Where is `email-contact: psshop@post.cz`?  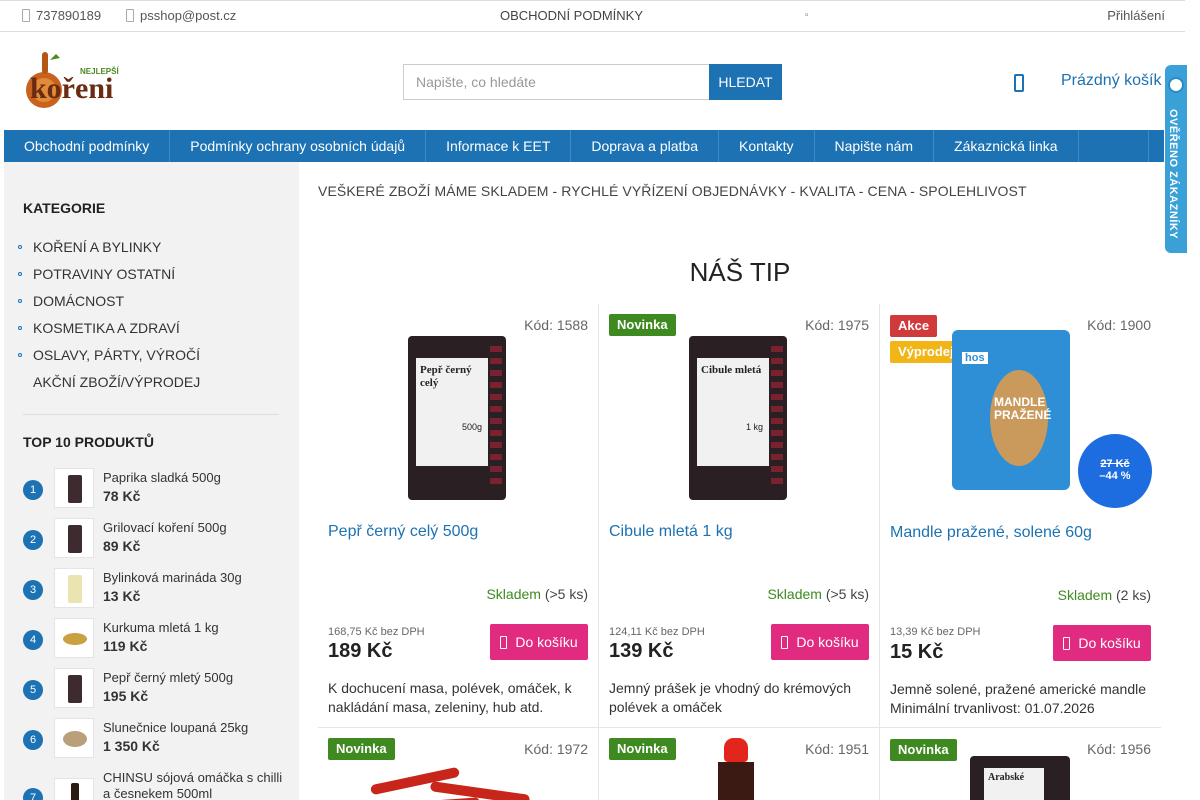
email-contact: psshop@post.cz is located at coordinates (181, 15).